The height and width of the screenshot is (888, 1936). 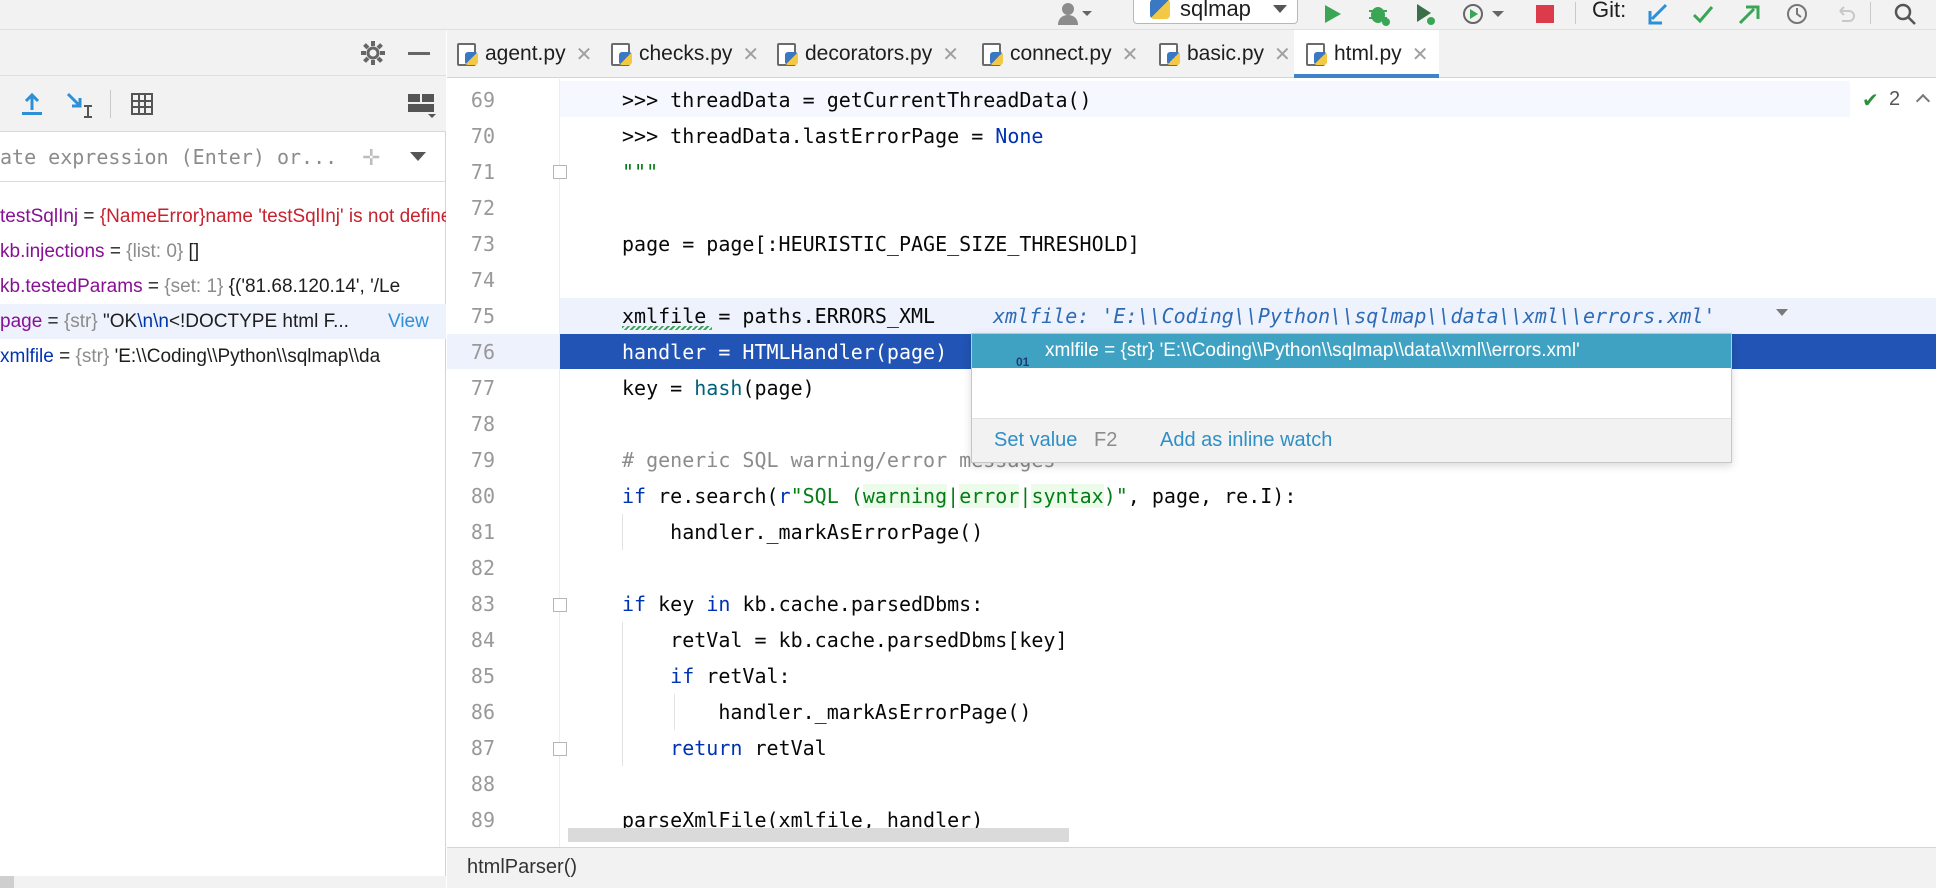 What do you see at coordinates (153, 321) in the screenshot?
I see `variable-value-escape: \n\n` at bounding box center [153, 321].